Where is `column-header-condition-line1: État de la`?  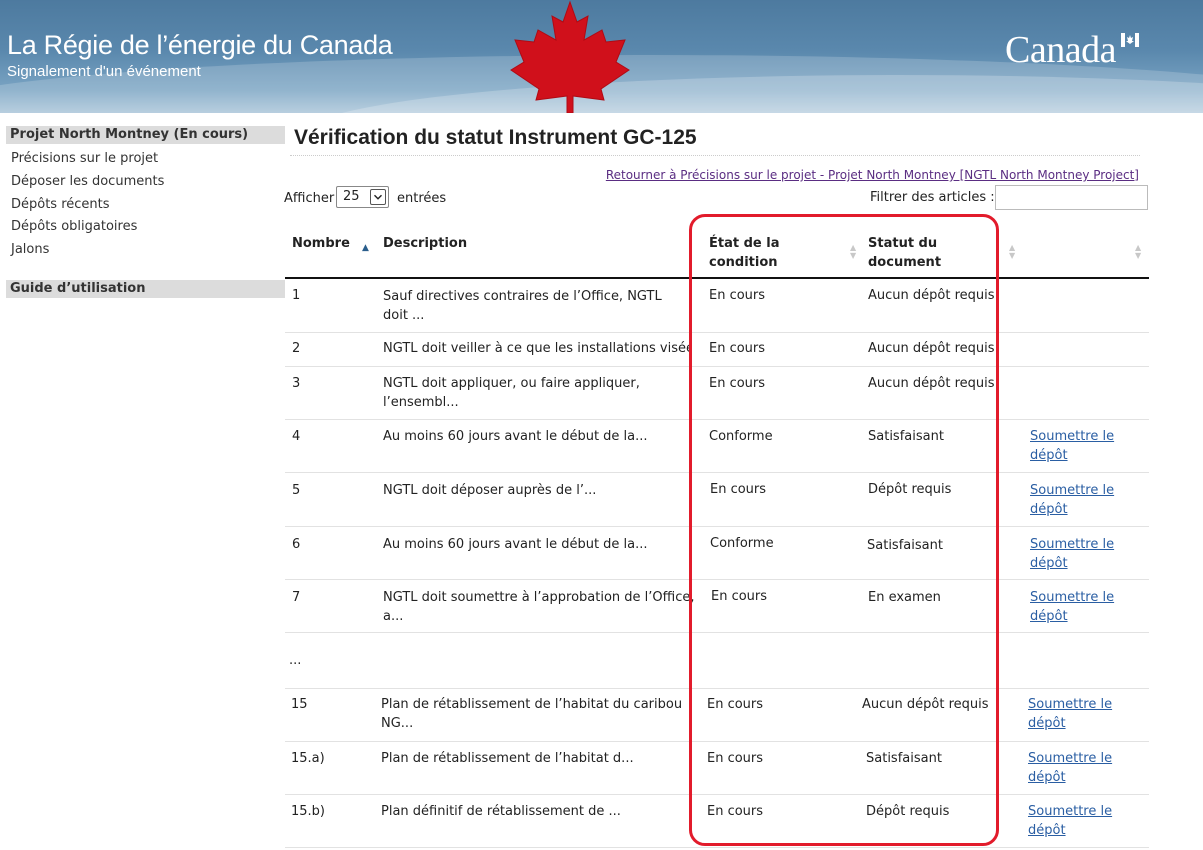
column-header-condition-line1: État de la is located at coordinates (744, 243).